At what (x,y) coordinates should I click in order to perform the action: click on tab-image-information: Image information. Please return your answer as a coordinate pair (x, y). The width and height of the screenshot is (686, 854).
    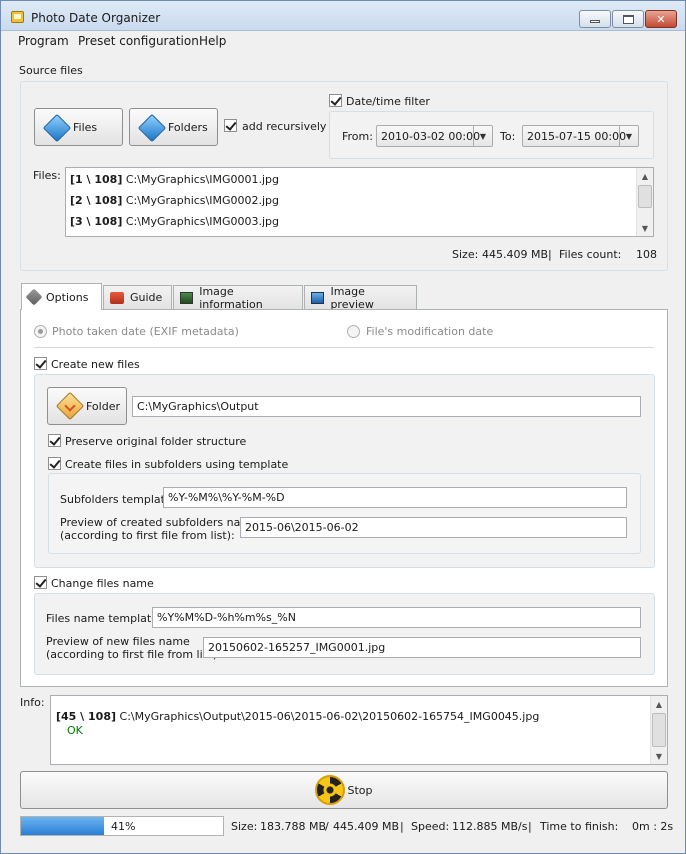
    Looking at the image, I should click on (238, 297).